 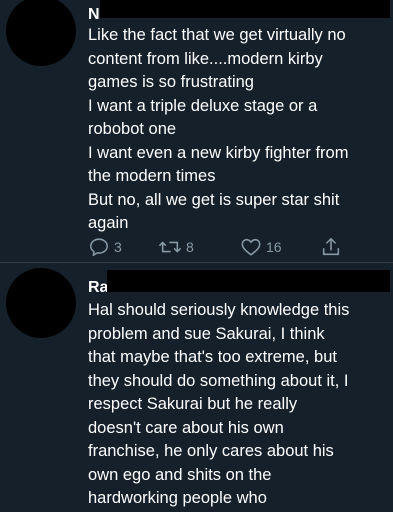 I want to click on reply-button: 3, so click(x=105, y=247).